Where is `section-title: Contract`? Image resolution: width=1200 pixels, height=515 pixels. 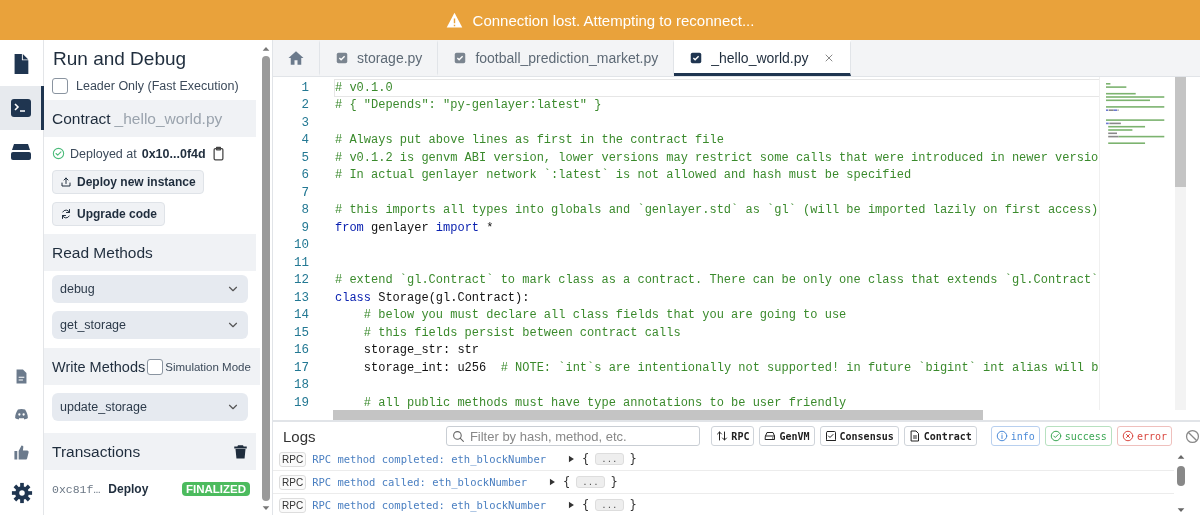 section-title: Contract is located at coordinates (81, 118).